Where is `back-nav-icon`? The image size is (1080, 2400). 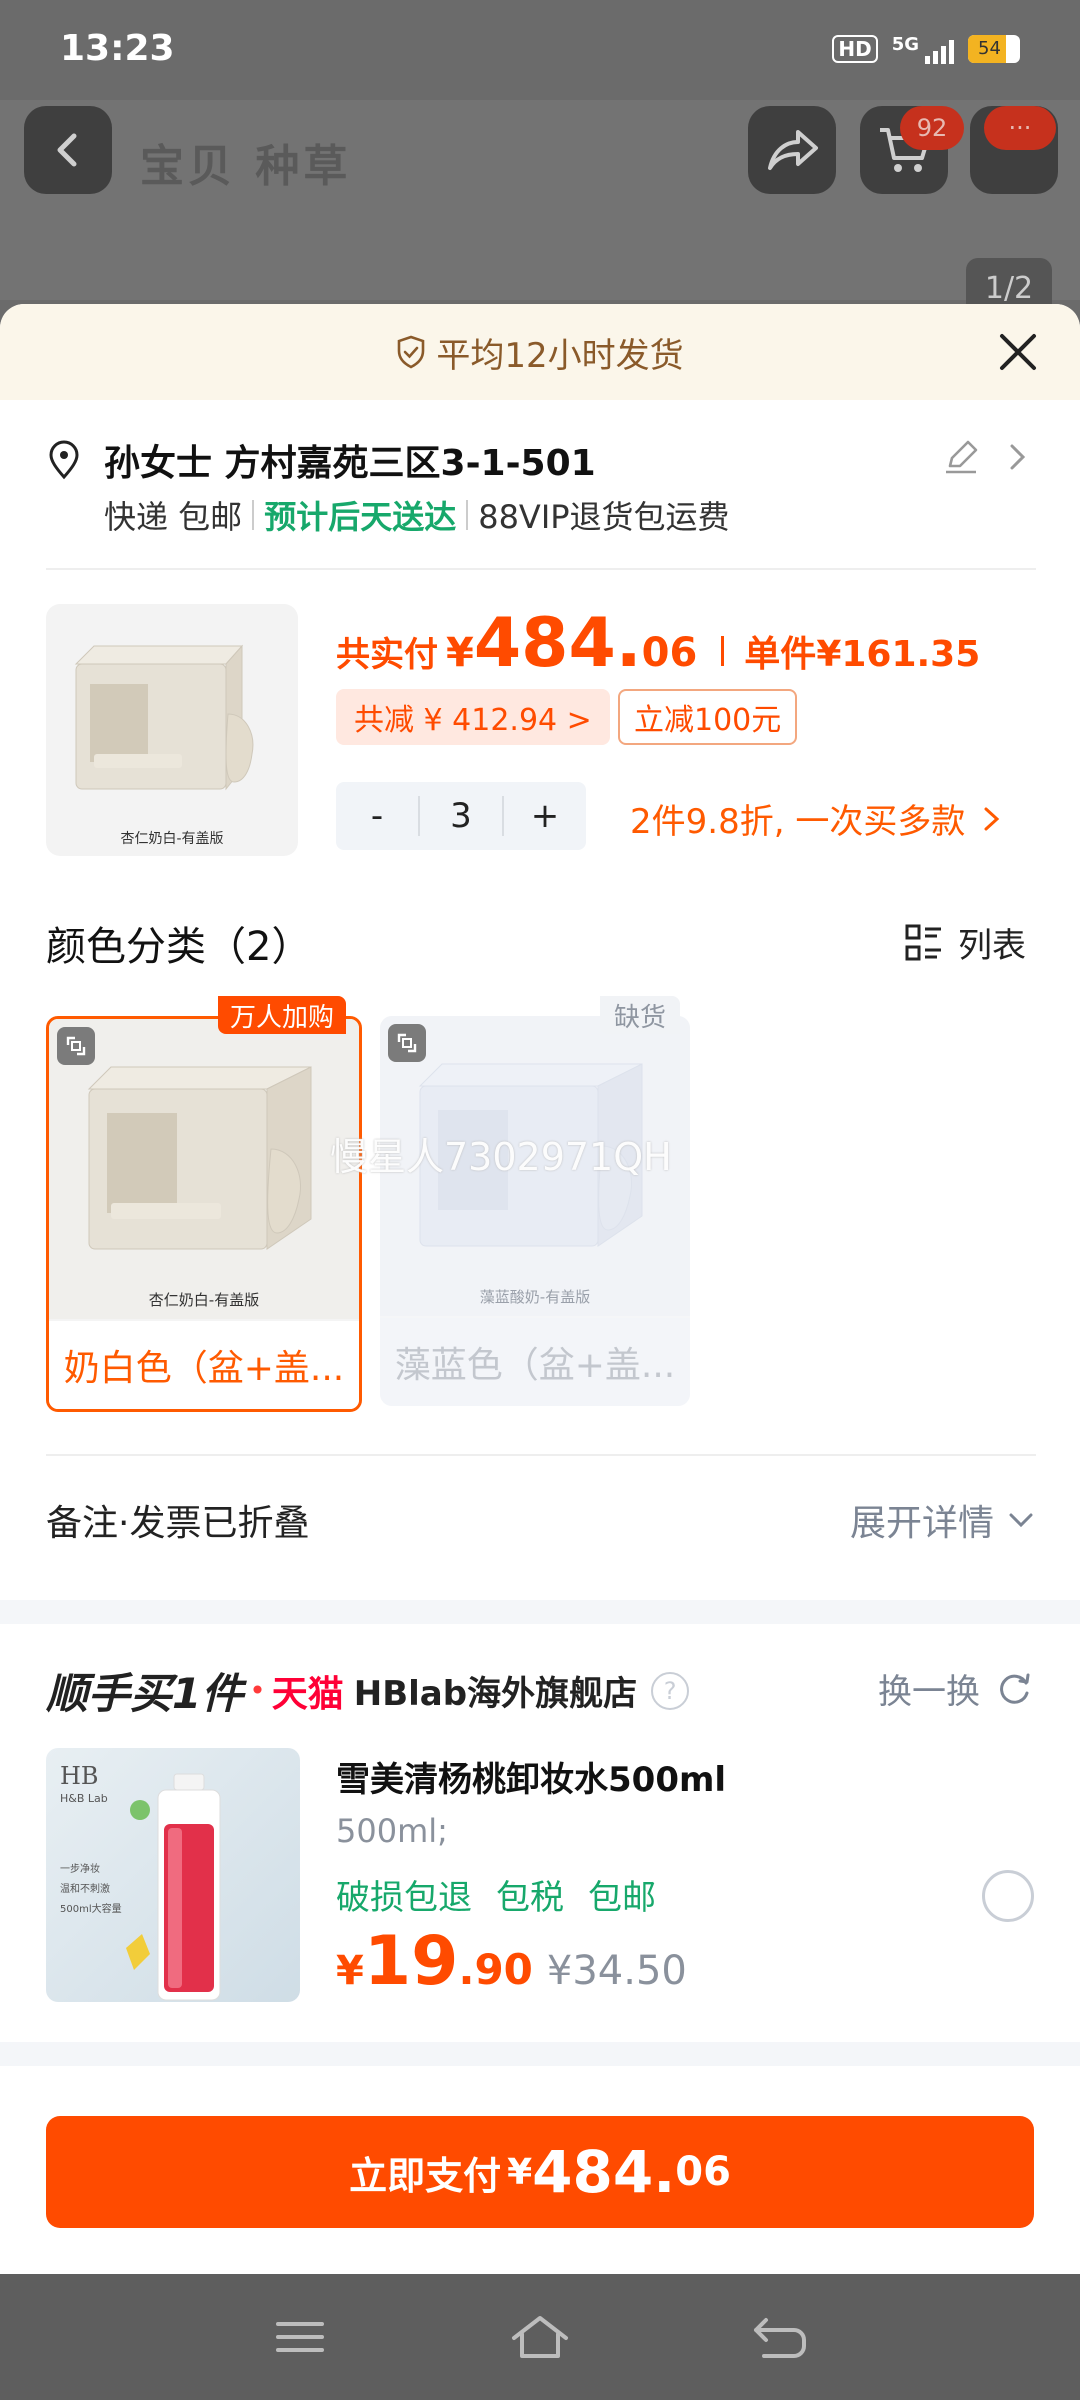 back-nav-icon is located at coordinates (780, 2337).